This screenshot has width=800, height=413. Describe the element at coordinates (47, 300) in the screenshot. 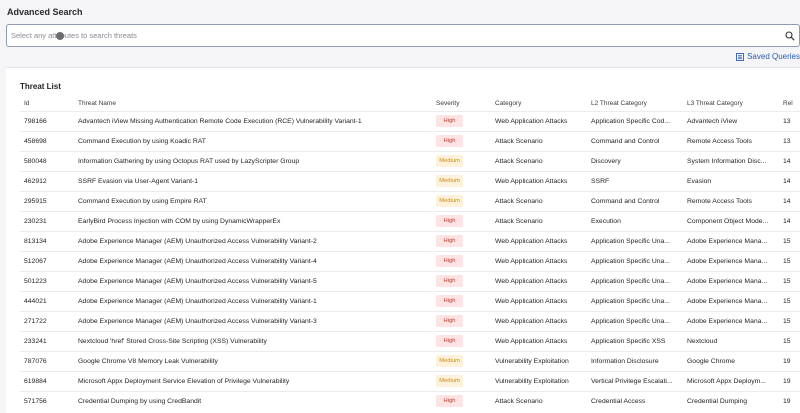

I see `cell-id: 444021` at that location.